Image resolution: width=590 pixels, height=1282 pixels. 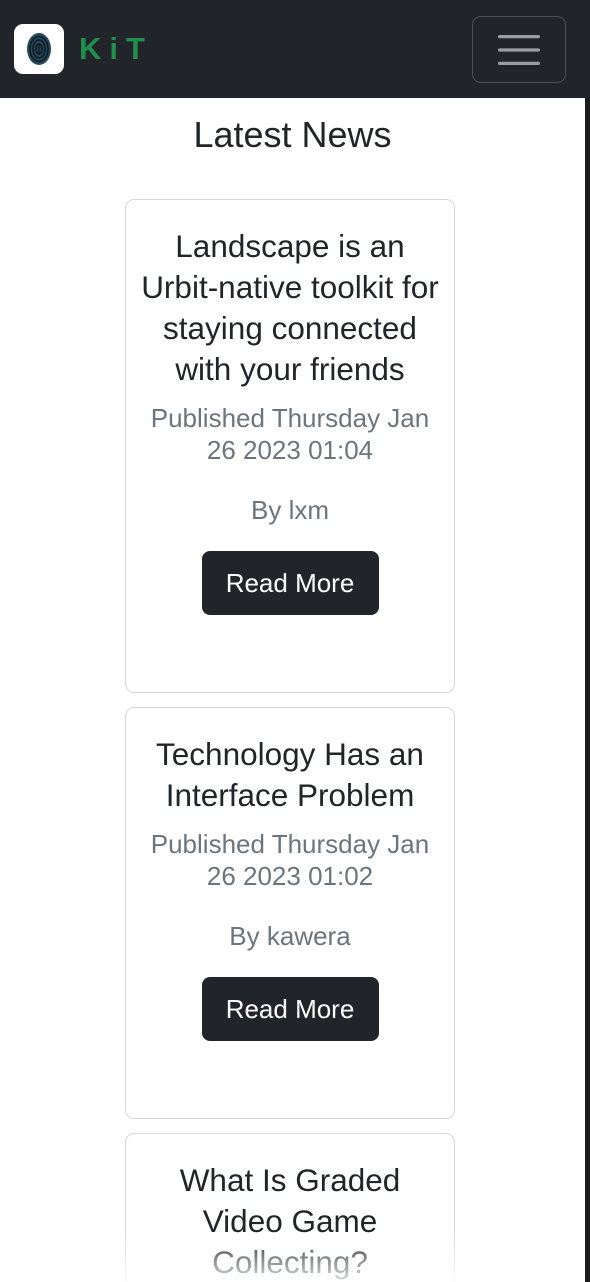 What do you see at coordinates (290, 936) in the screenshot?
I see `article-author: By kawera` at bounding box center [290, 936].